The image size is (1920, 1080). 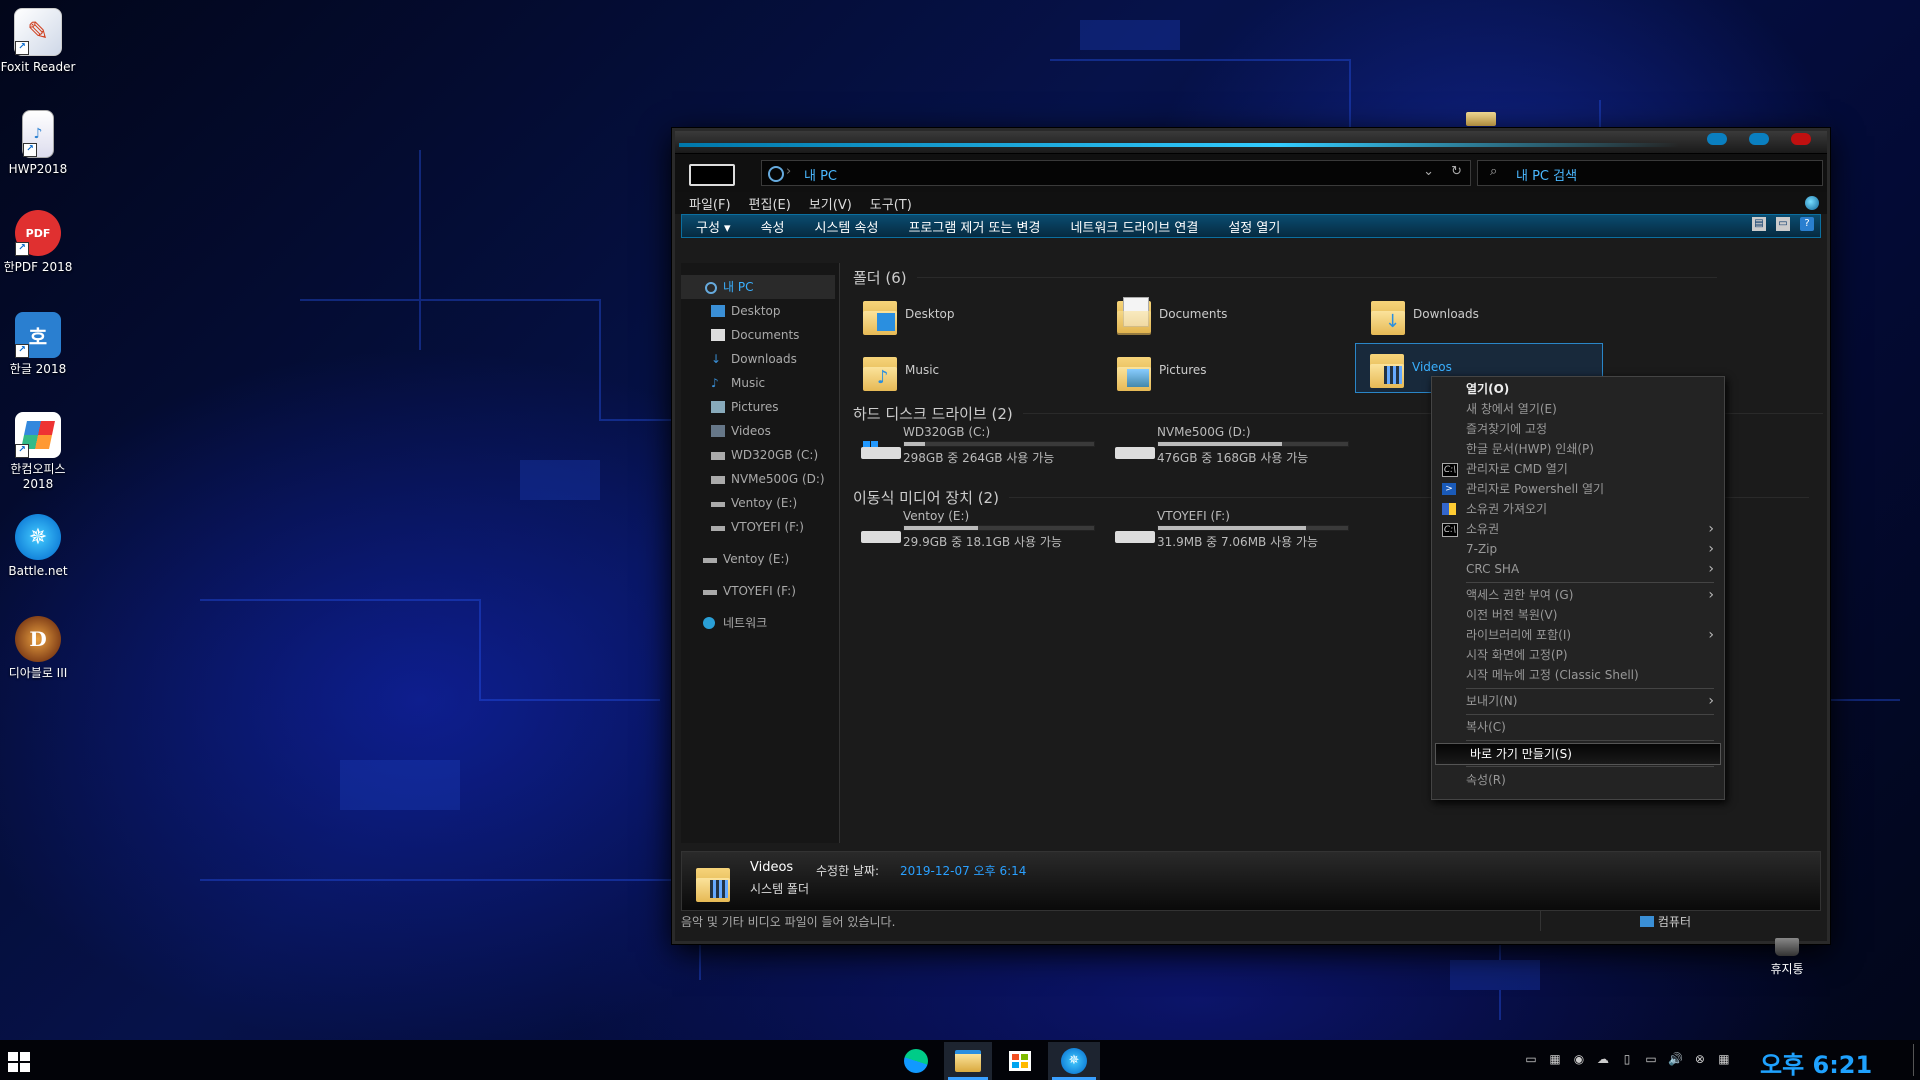 What do you see at coordinates (1578, 429) in the screenshot?
I see `ctx-pin-quick-access: 즐겨찾기에 고정` at bounding box center [1578, 429].